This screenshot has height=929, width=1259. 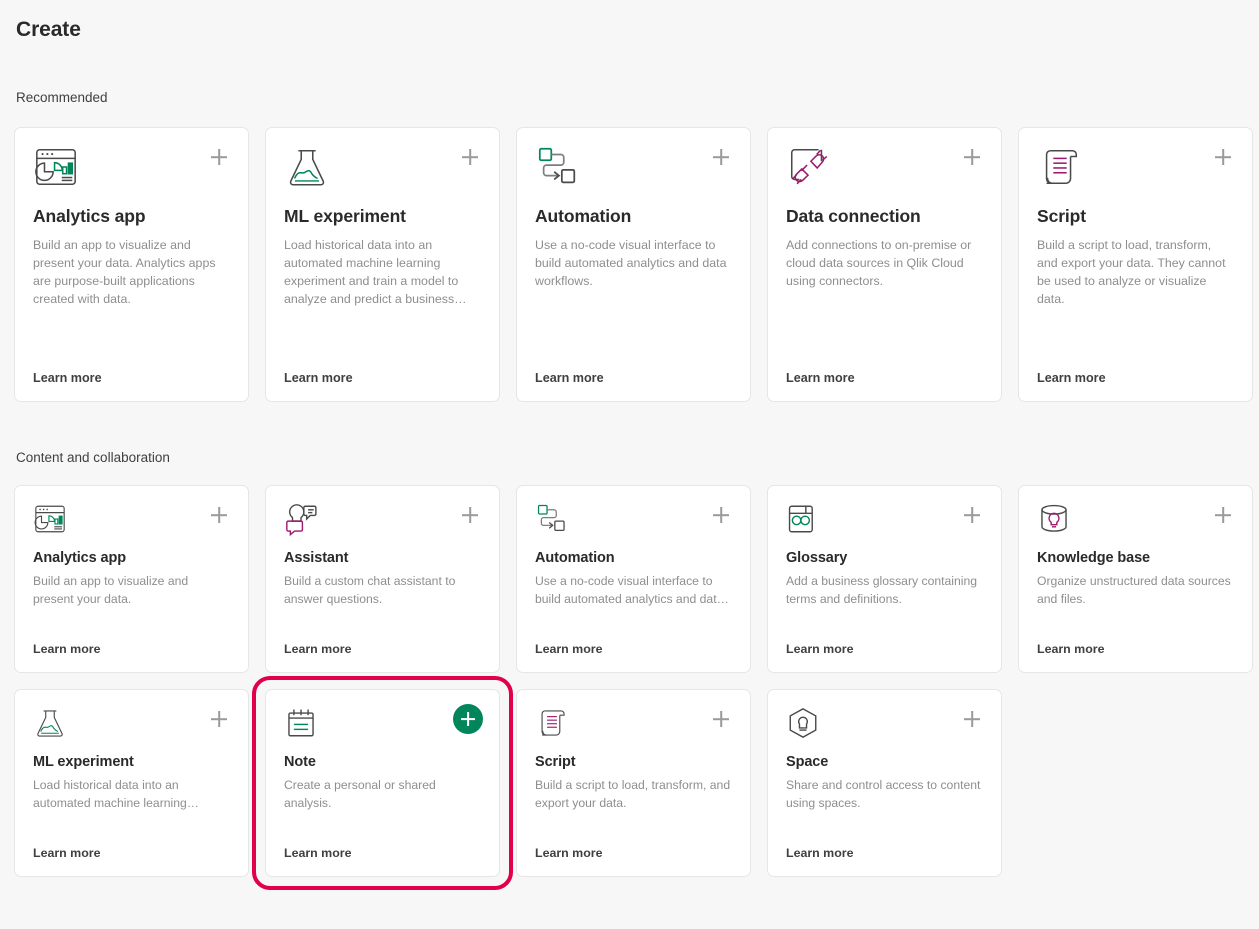 I want to click on space-icon, so click(x=803, y=723).